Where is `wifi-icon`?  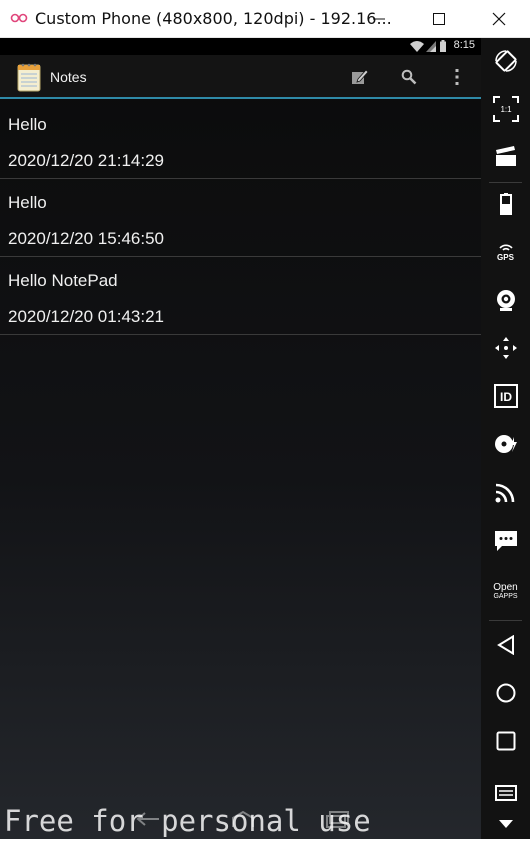 wifi-icon is located at coordinates (417, 46).